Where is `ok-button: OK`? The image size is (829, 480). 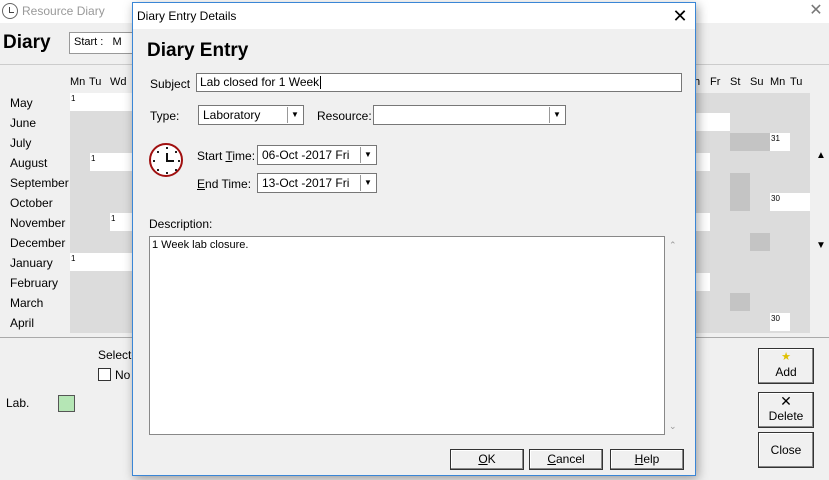
ok-button: OK is located at coordinates (487, 459).